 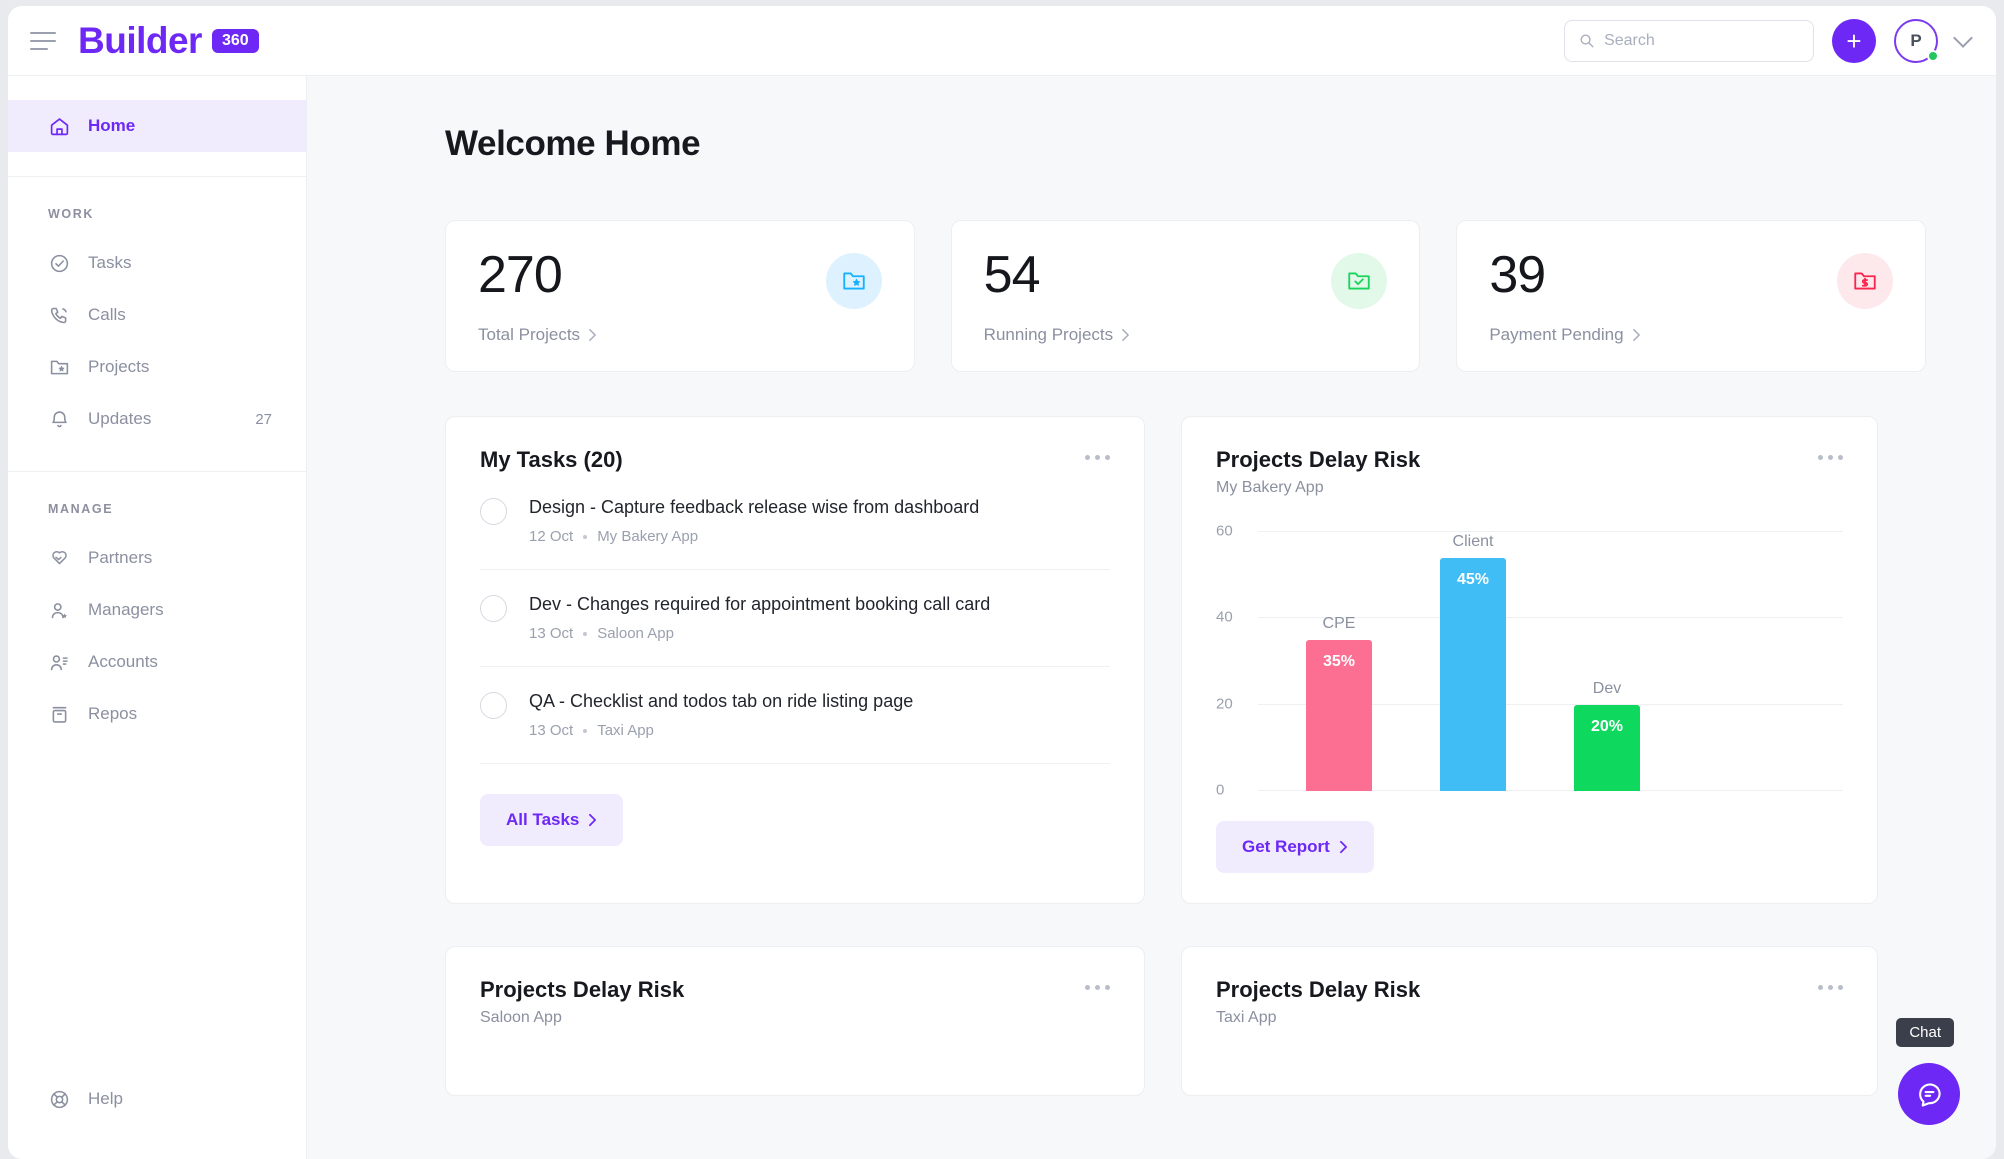 I want to click on stat-label: Running Projects, so click(x=1186, y=335).